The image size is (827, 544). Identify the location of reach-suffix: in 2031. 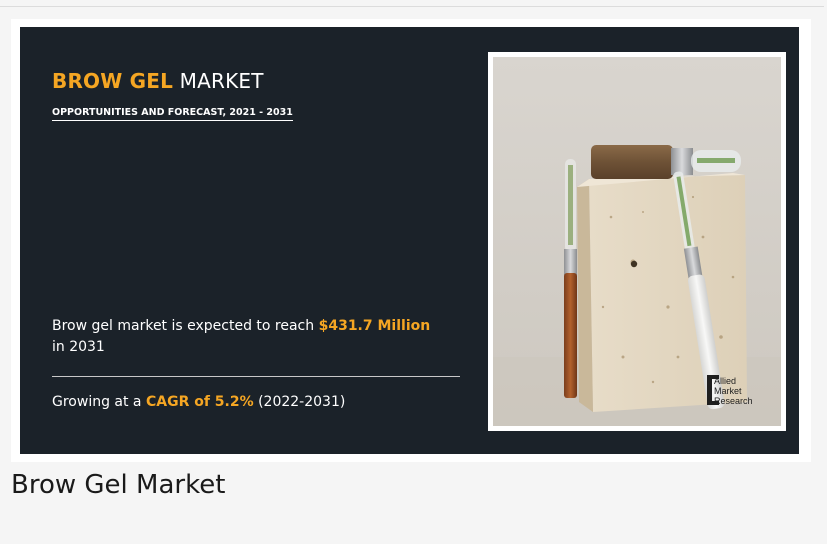
(78, 347).